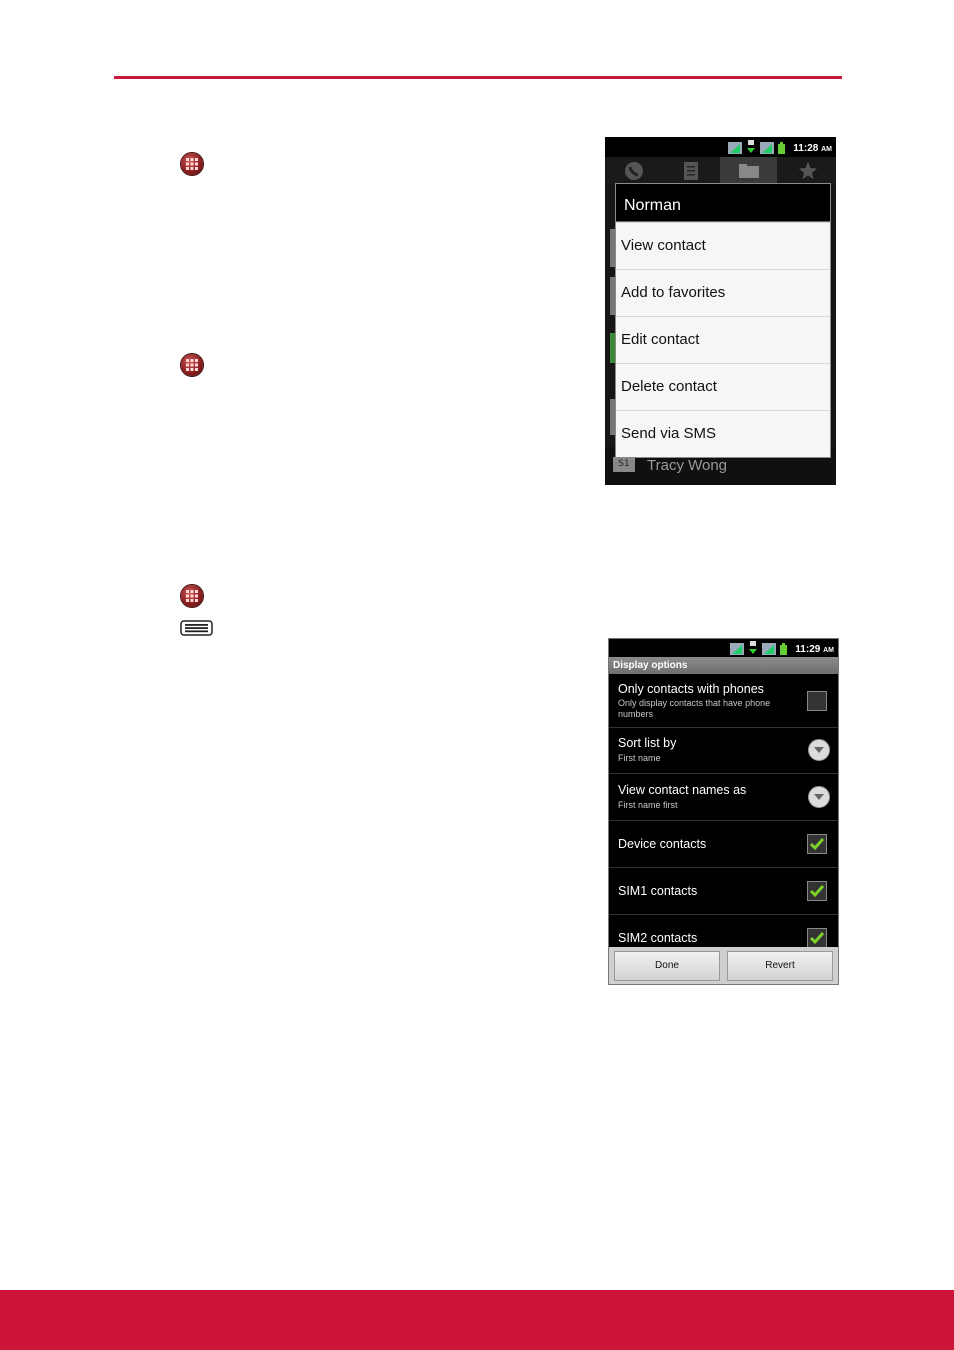 The height and width of the screenshot is (1350, 954). What do you see at coordinates (639, 758) in the screenshot?
I see `option-subtitle: First name` at bounding box center [639, 758].